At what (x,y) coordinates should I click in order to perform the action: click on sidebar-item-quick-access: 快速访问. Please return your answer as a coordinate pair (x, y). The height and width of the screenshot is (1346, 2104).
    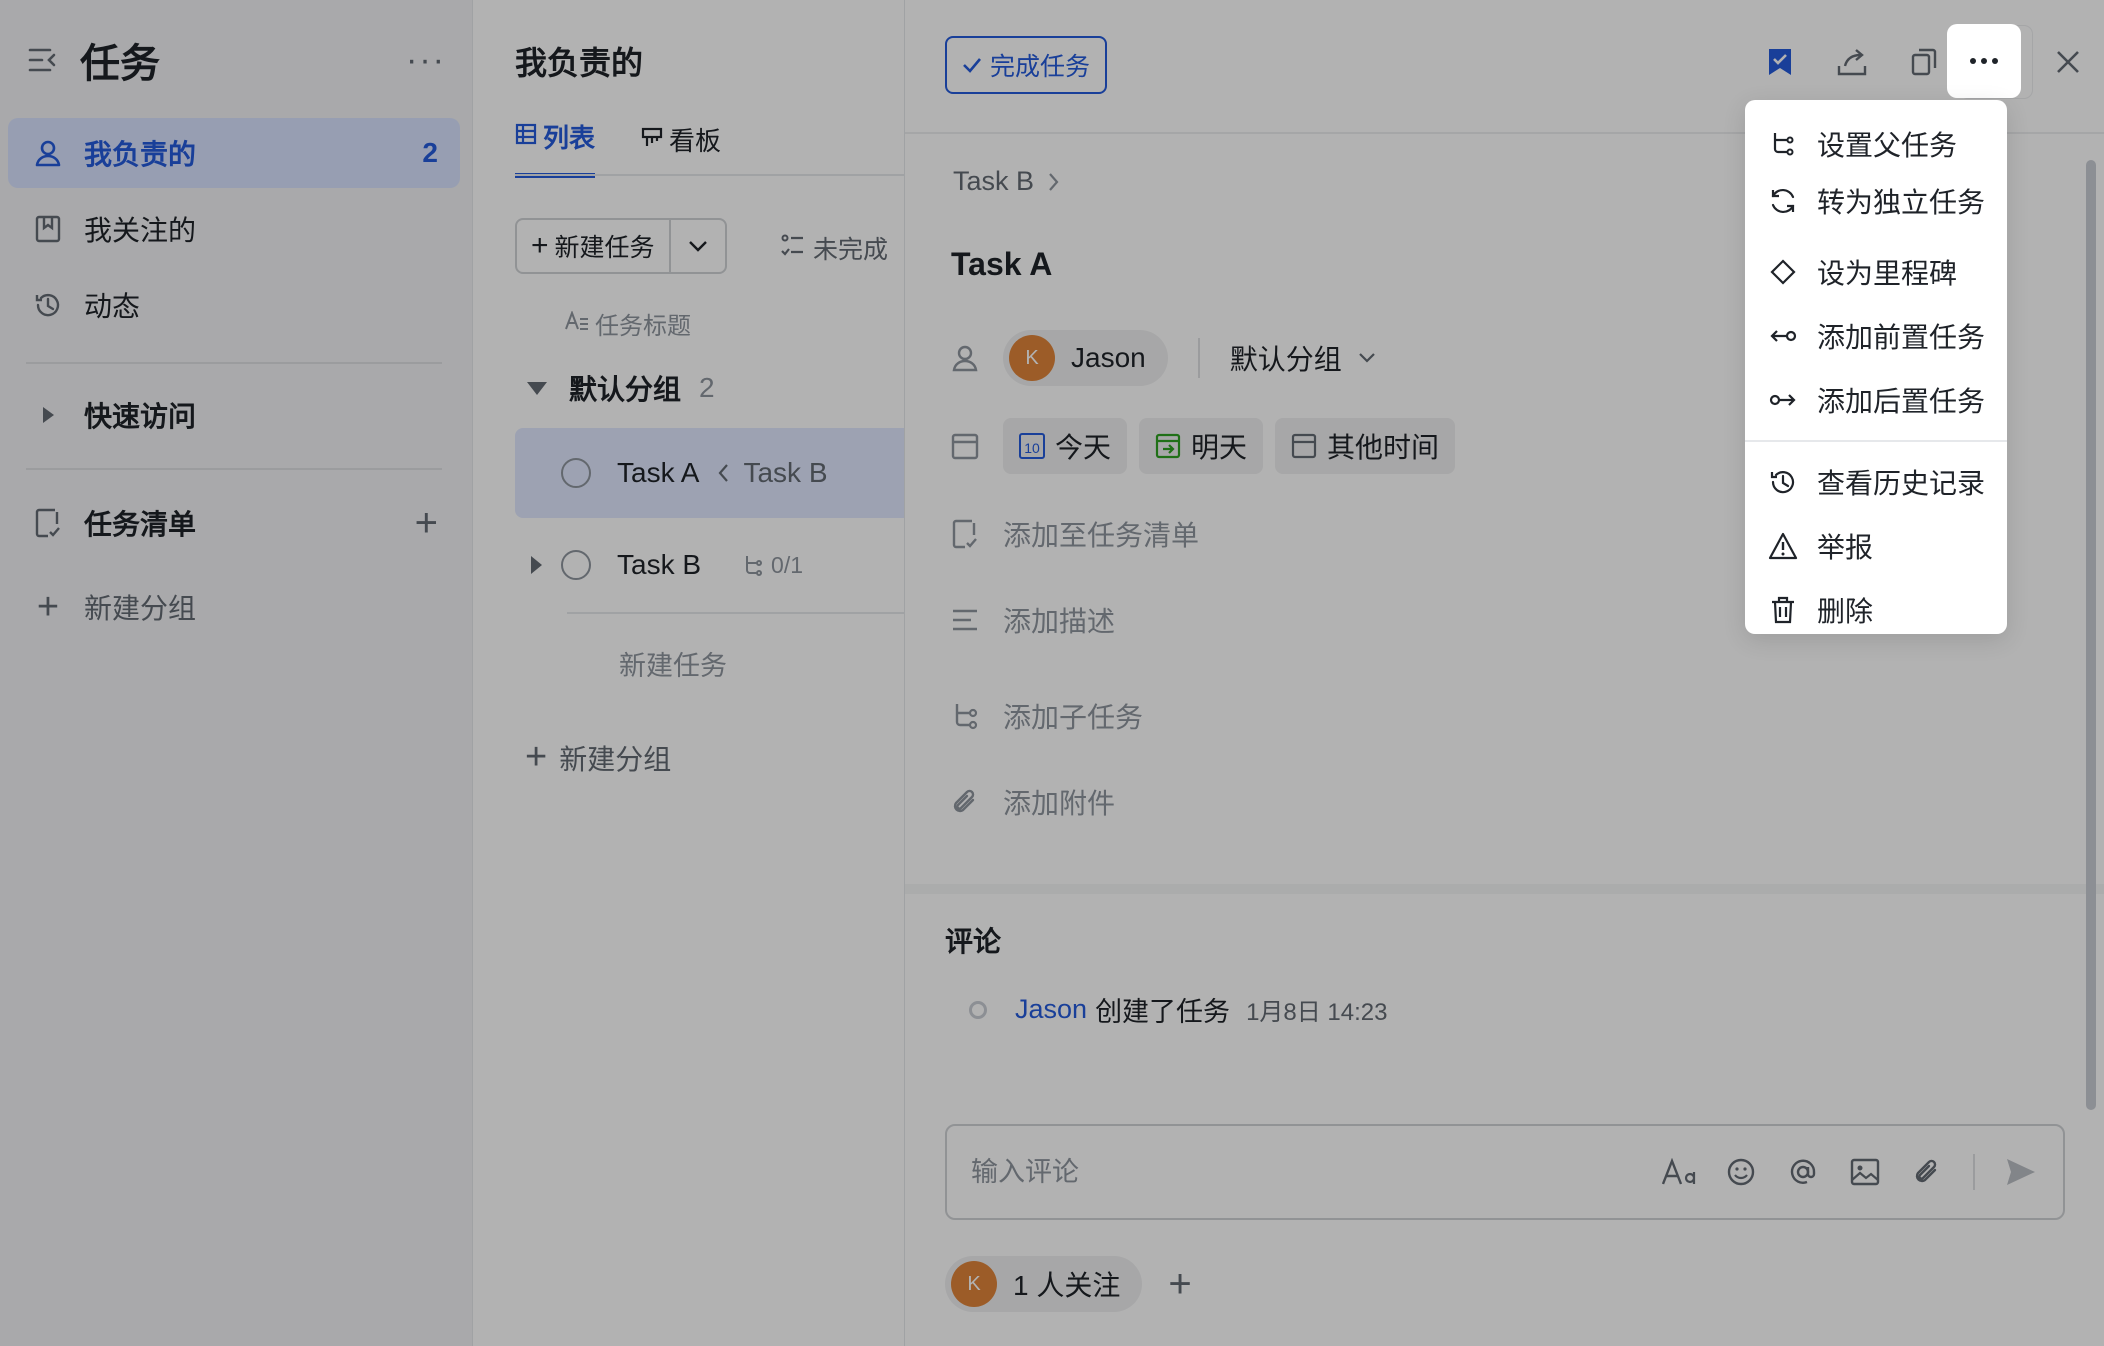
    Looking at the image, I should click on (234, 415).